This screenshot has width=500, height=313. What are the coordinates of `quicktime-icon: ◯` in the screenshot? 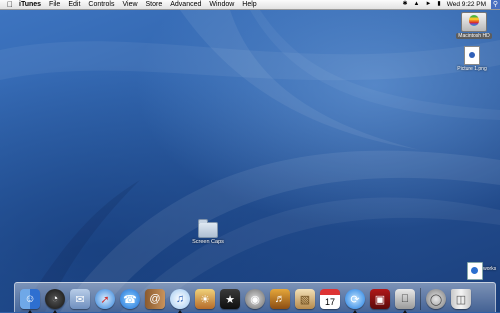 It's located at (436, 299).